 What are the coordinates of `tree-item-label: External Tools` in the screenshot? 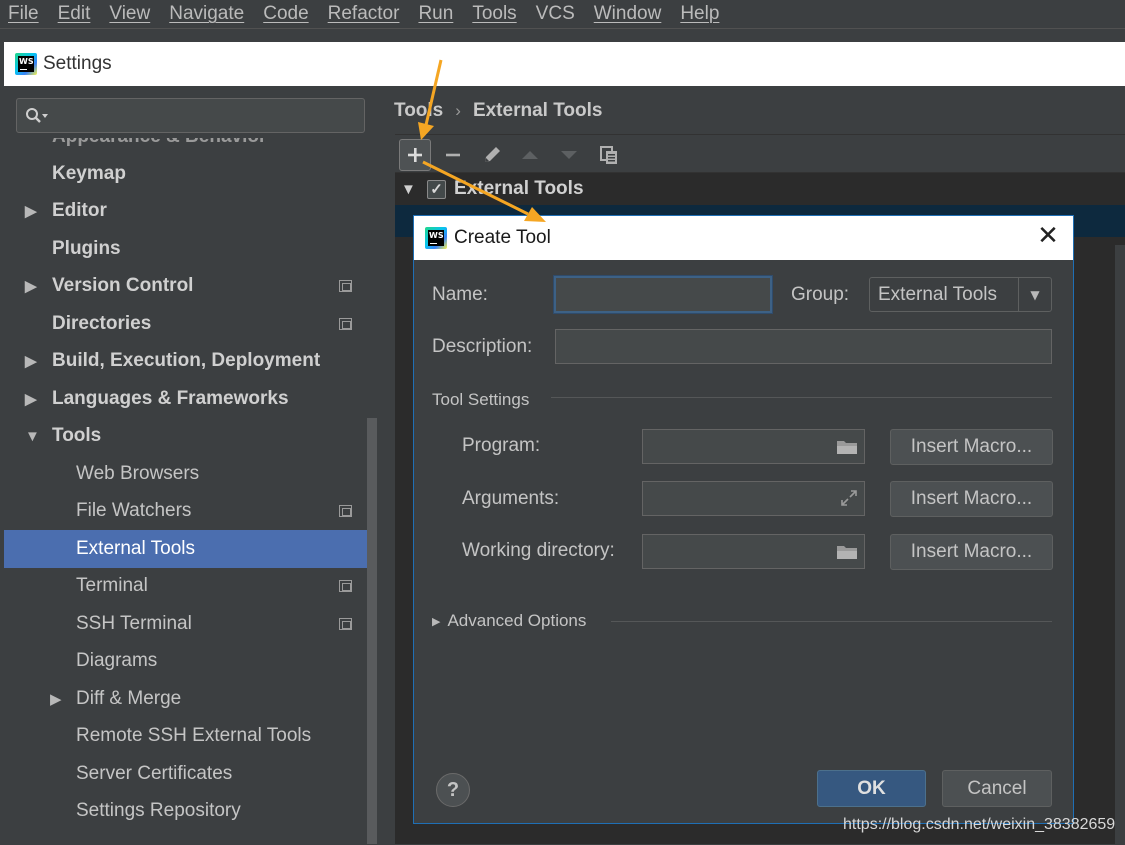 It's located at (135, 548).